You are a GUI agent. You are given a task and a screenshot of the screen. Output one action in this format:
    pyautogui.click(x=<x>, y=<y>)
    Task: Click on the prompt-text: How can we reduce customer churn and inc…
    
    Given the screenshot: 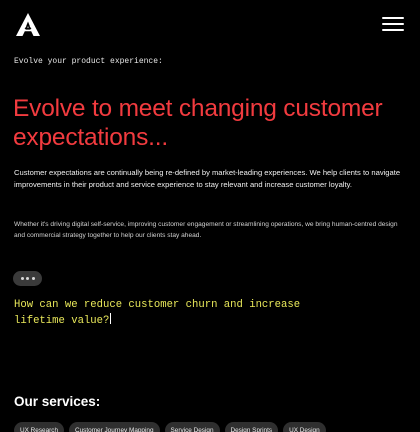 What is the action you would take?
    pyautogui.click(x=174, y=313)
    